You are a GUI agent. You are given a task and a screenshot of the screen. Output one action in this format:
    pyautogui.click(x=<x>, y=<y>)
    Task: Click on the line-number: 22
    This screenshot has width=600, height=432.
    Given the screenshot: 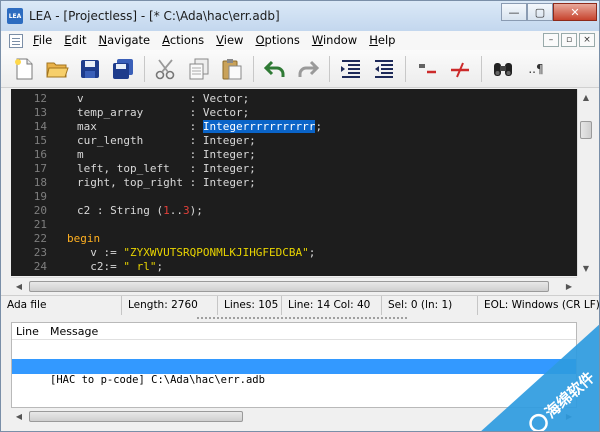 What is the action you would take?
    pyautogui.click(x=40, y=238)
    